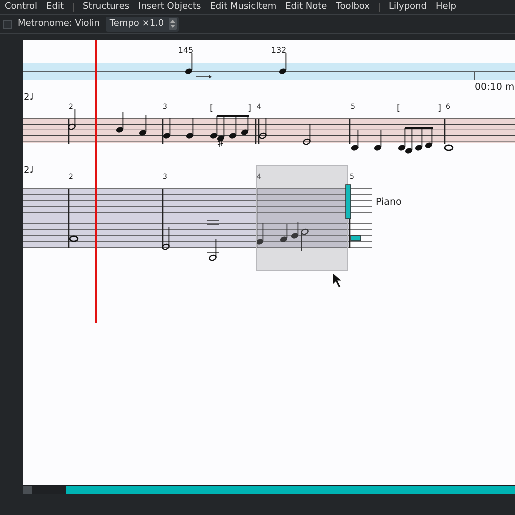  Describe the element at coordinates (407, 7) in the screenshot. I see `menu-item: Lilypond` at that location.